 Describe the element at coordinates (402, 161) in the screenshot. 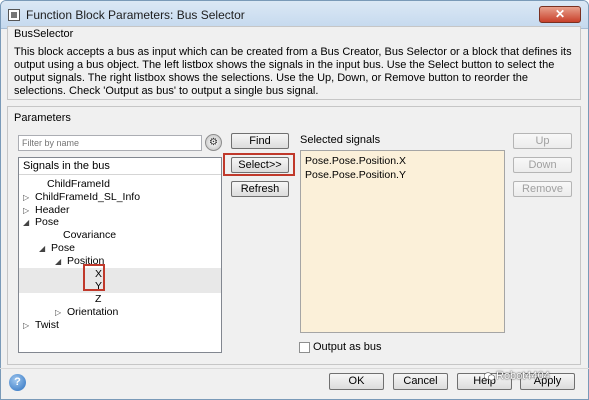

I see `selected-signal-item: Pose.Pose.Position.X` at that location.